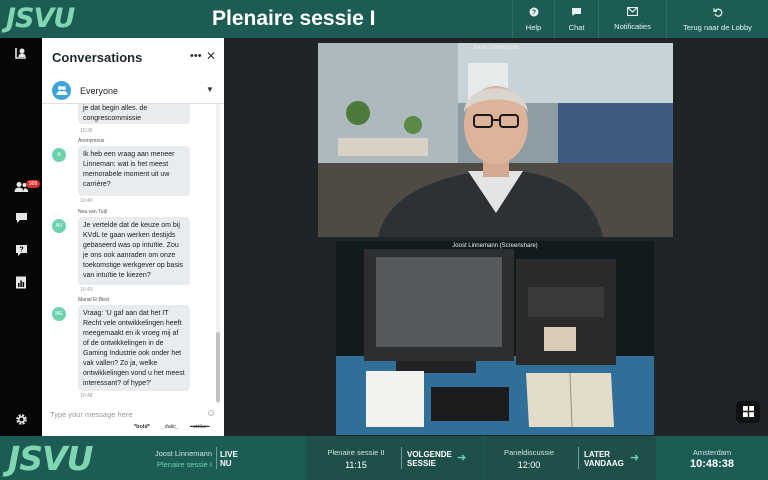 This screenshot has width=768, height=480. What do you see at coordinates (356, 459) in the screenshot?
I see `next-session-info: Plenaire sessie II 11:15` at bounding box center [356, 459].